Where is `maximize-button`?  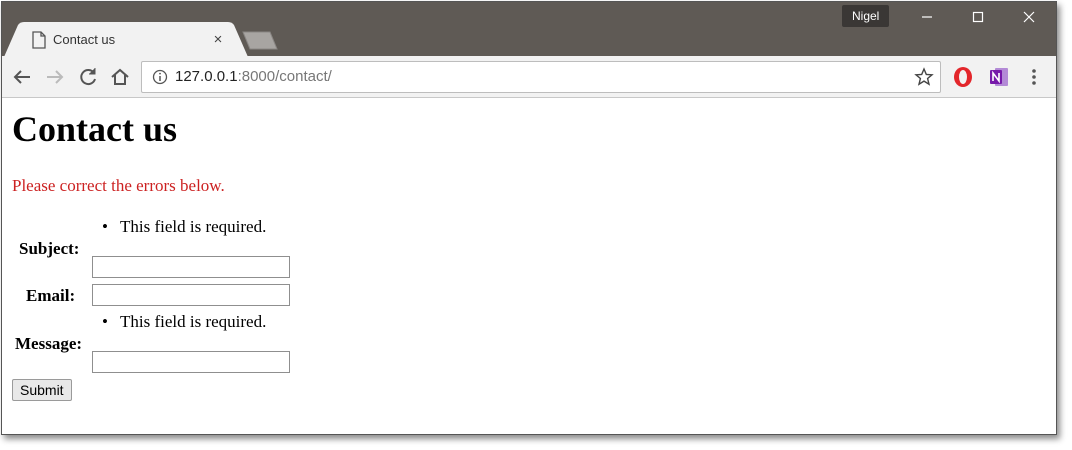
maximize-button is located at coordinates (978, 19).